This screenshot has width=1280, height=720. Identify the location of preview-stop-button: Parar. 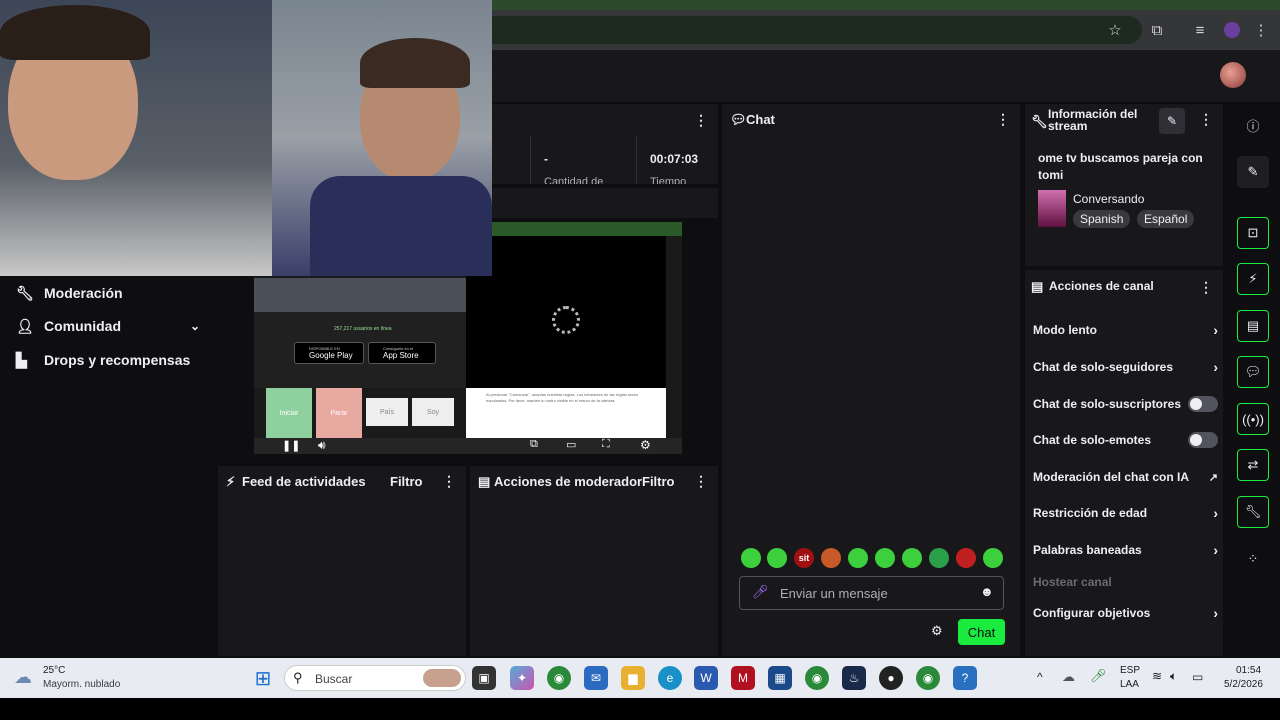
(339, 413).